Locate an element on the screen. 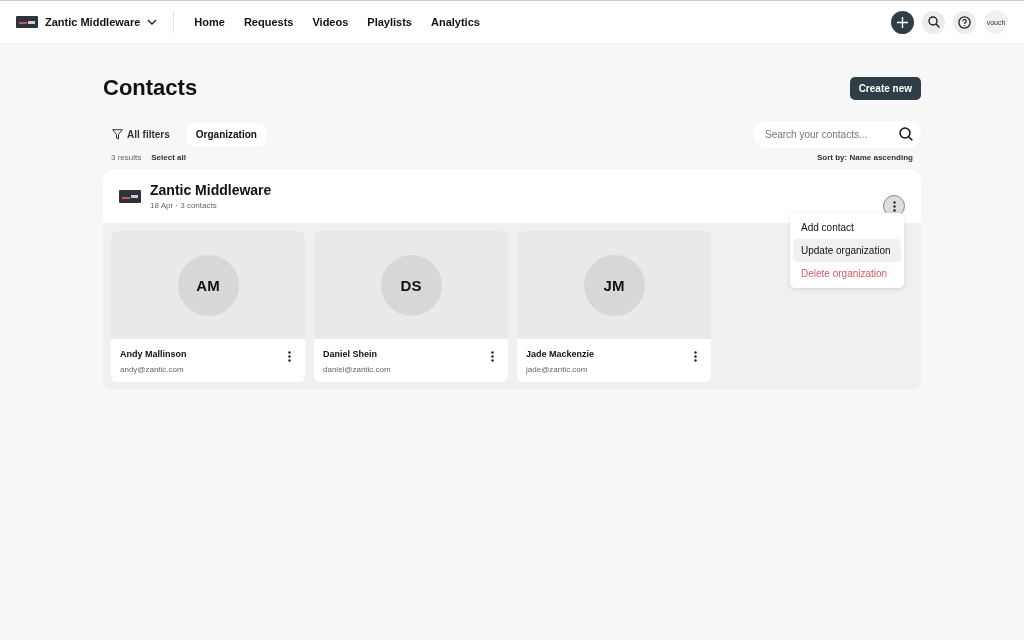  help-icon is located at coordinates (964, 22).